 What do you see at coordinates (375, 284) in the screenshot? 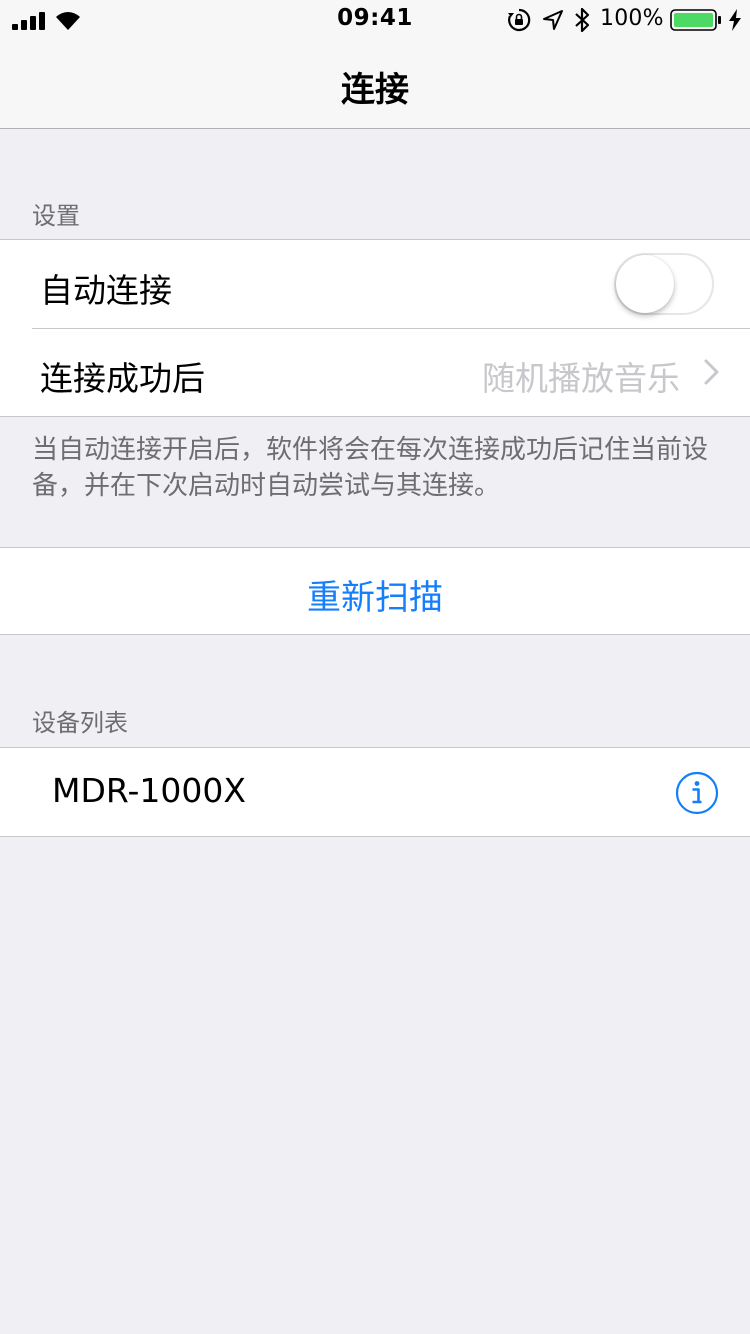
I see `auto-connect-row: 自动连接` at bounding box center [375, 284].